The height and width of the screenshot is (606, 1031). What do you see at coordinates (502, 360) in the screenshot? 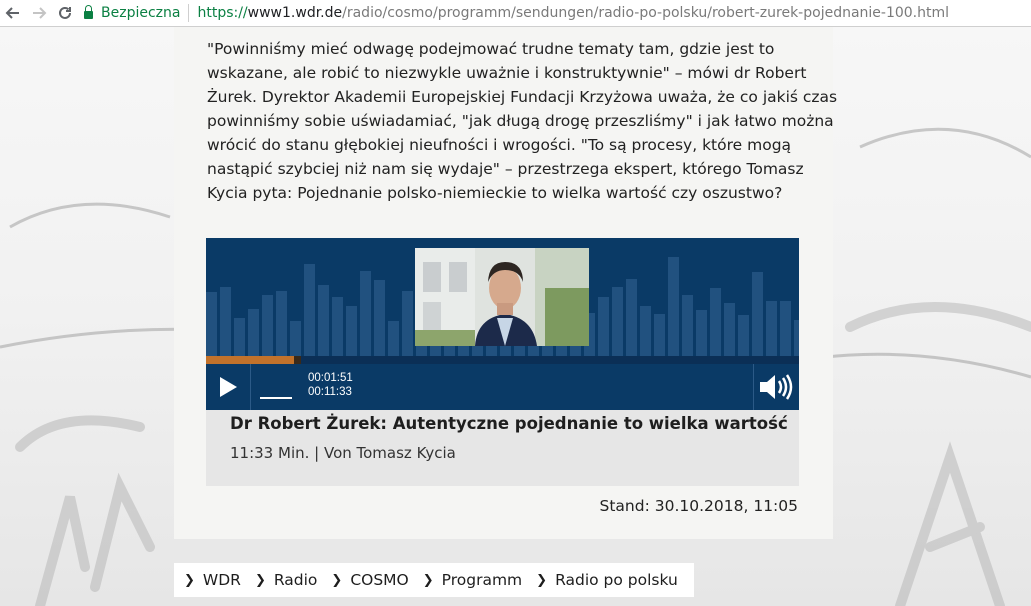
I see `progress-bar` at bounding box center [502, 360].